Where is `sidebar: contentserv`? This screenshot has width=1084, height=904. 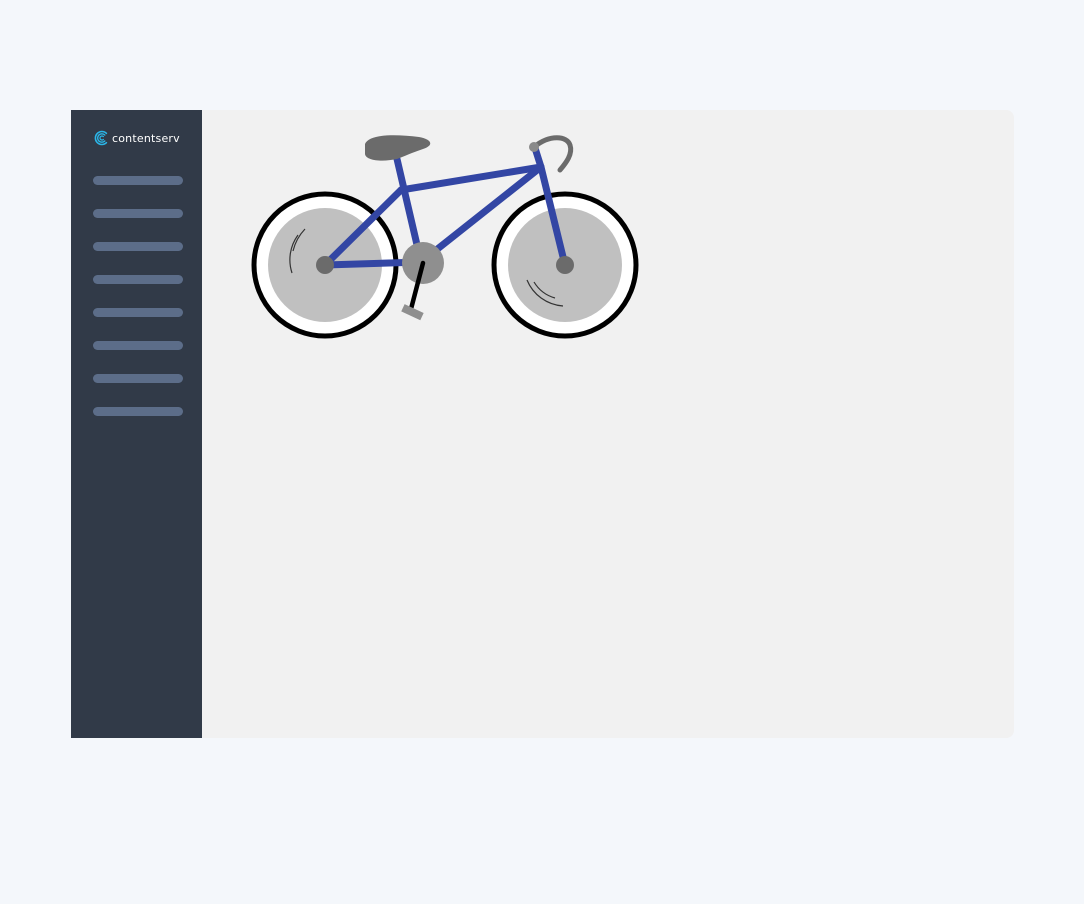 sidebar: contentserv is located at coordinates (136, 424).